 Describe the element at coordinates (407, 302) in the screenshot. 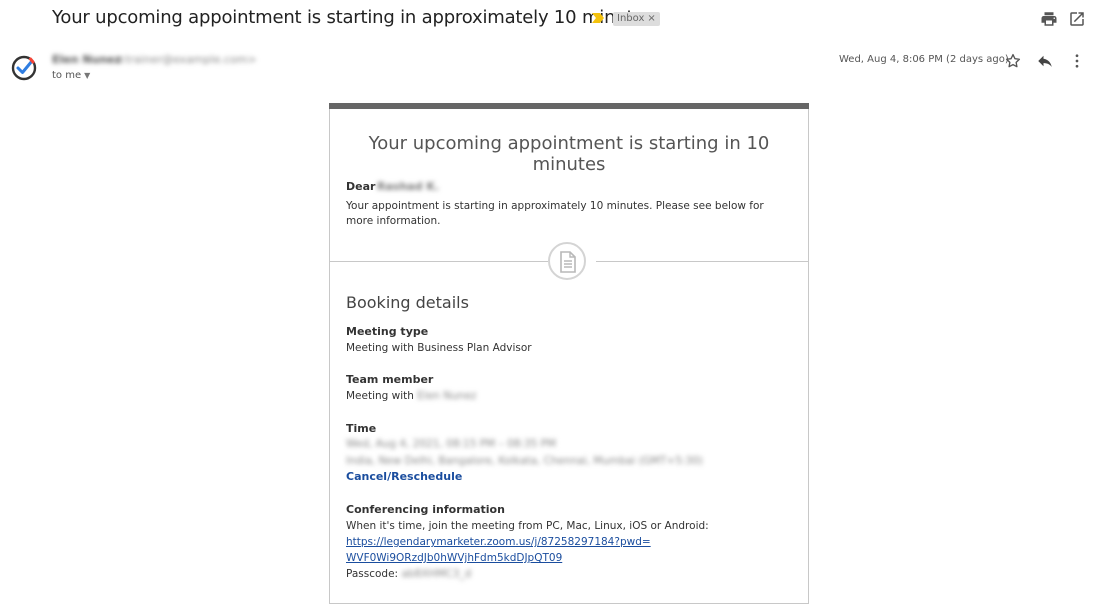

I see `booking-details-heading: Booking details` at that location.